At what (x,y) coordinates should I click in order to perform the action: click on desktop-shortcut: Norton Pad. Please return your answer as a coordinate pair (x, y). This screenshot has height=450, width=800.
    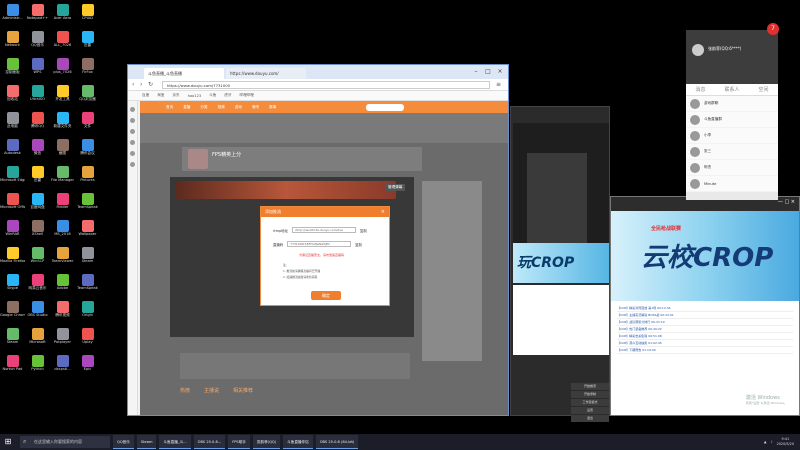
    Looking at the image, I should click on (12, 366).